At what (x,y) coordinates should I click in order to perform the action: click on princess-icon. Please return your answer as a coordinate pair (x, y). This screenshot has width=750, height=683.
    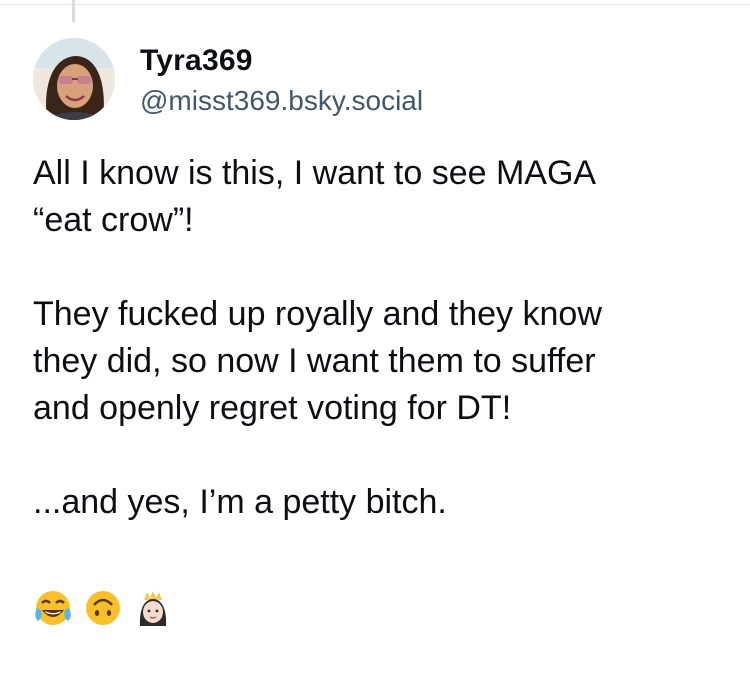
    Looking at the image, I should click on (153, 608).